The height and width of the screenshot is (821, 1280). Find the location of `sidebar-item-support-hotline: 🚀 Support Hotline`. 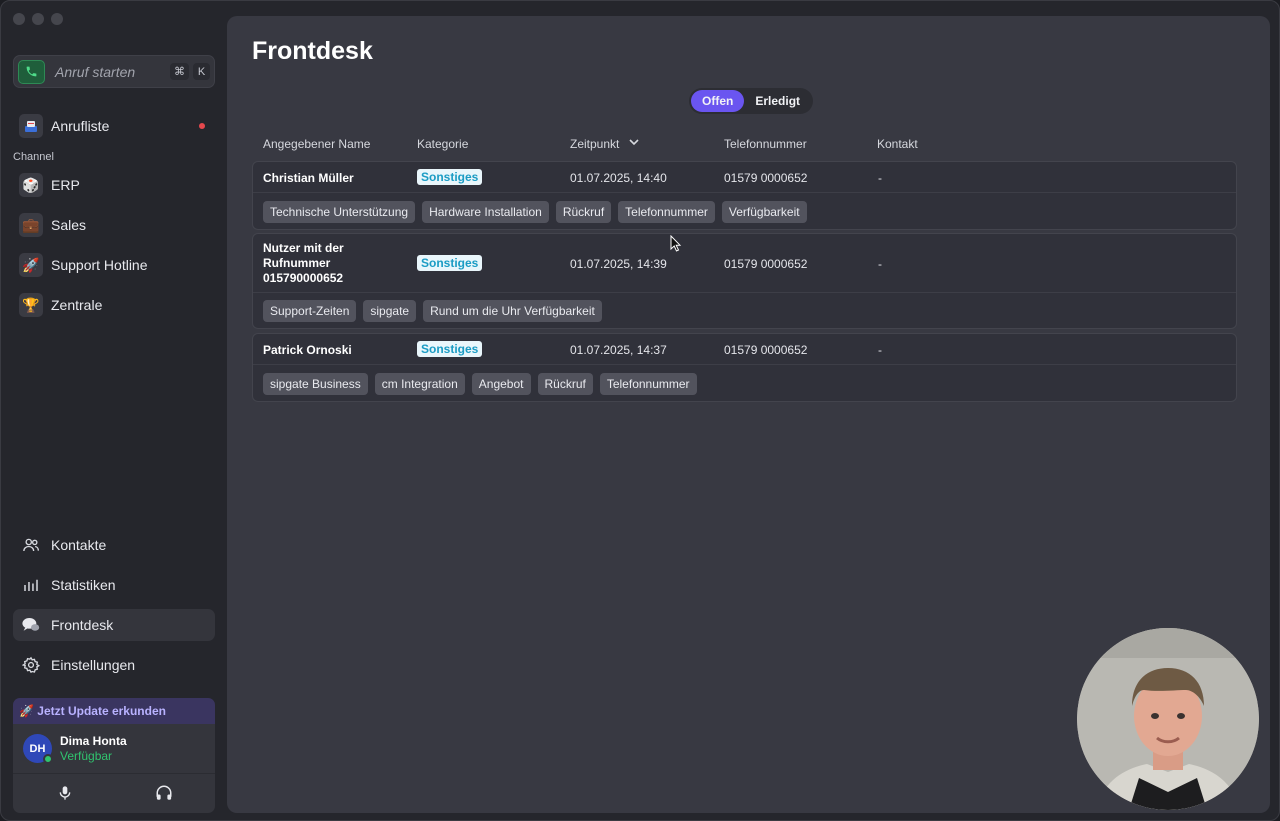

sidebar-item-support-hotline: 🚀 Support Hotline is located at coordinates (114, 265).